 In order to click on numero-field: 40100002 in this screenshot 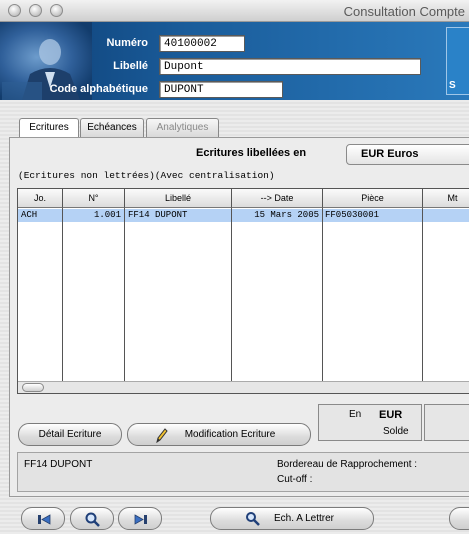, I will do `click(202, 43)`.